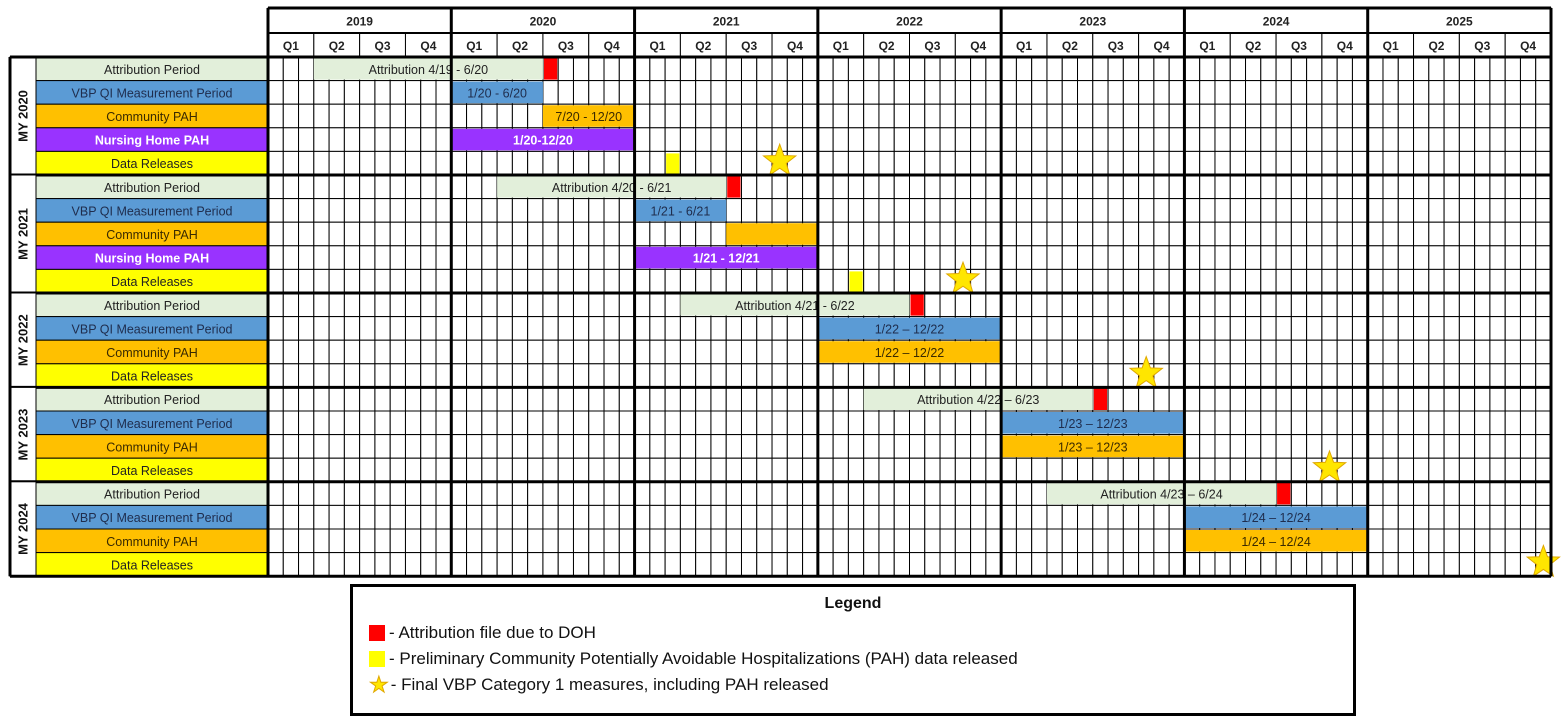  What do you see at coordinates (428, 46) in the screenshot?
I see `quarter-label: Q4` at bounding box center [428, 46].